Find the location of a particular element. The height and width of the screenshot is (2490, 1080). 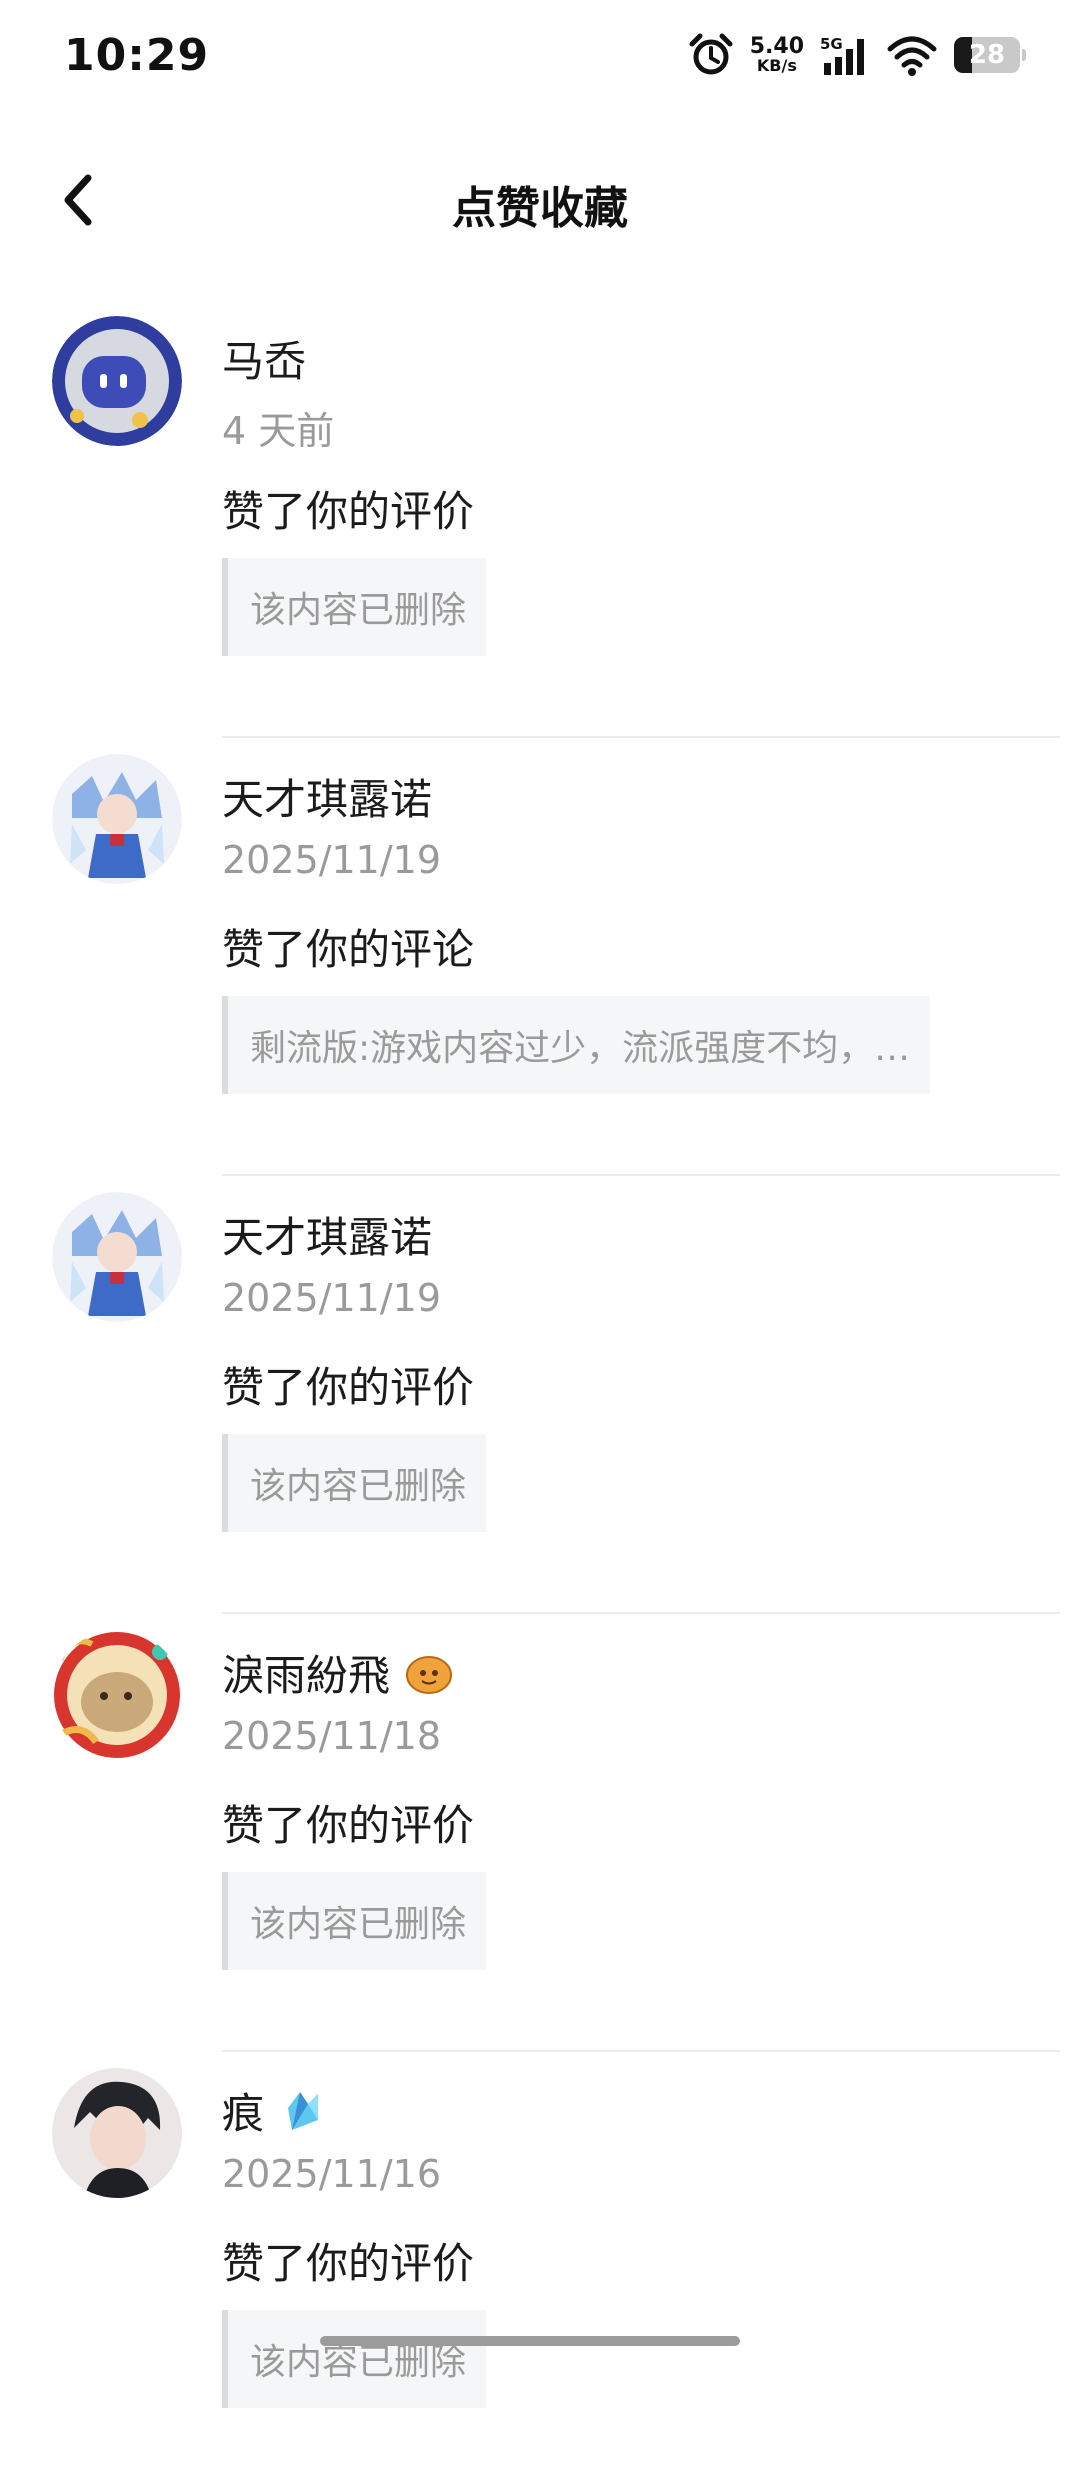

network-speed: 5.40 KB/s is located at coordinates (777, 55).